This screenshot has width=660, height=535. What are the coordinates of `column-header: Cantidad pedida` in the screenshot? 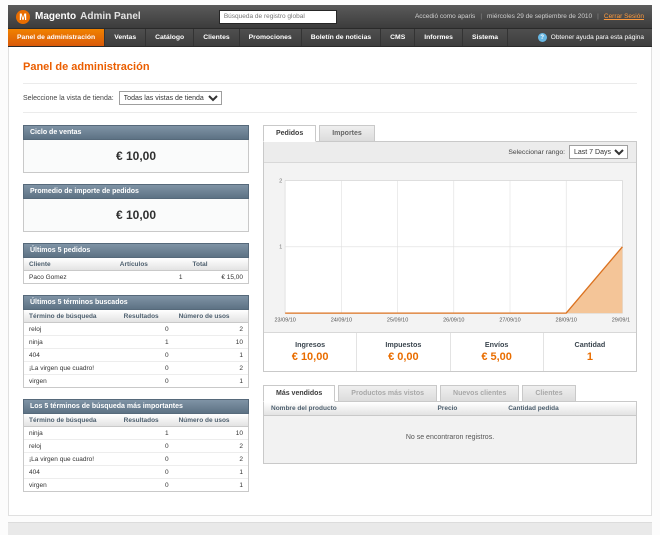 It's located at (568, 409).